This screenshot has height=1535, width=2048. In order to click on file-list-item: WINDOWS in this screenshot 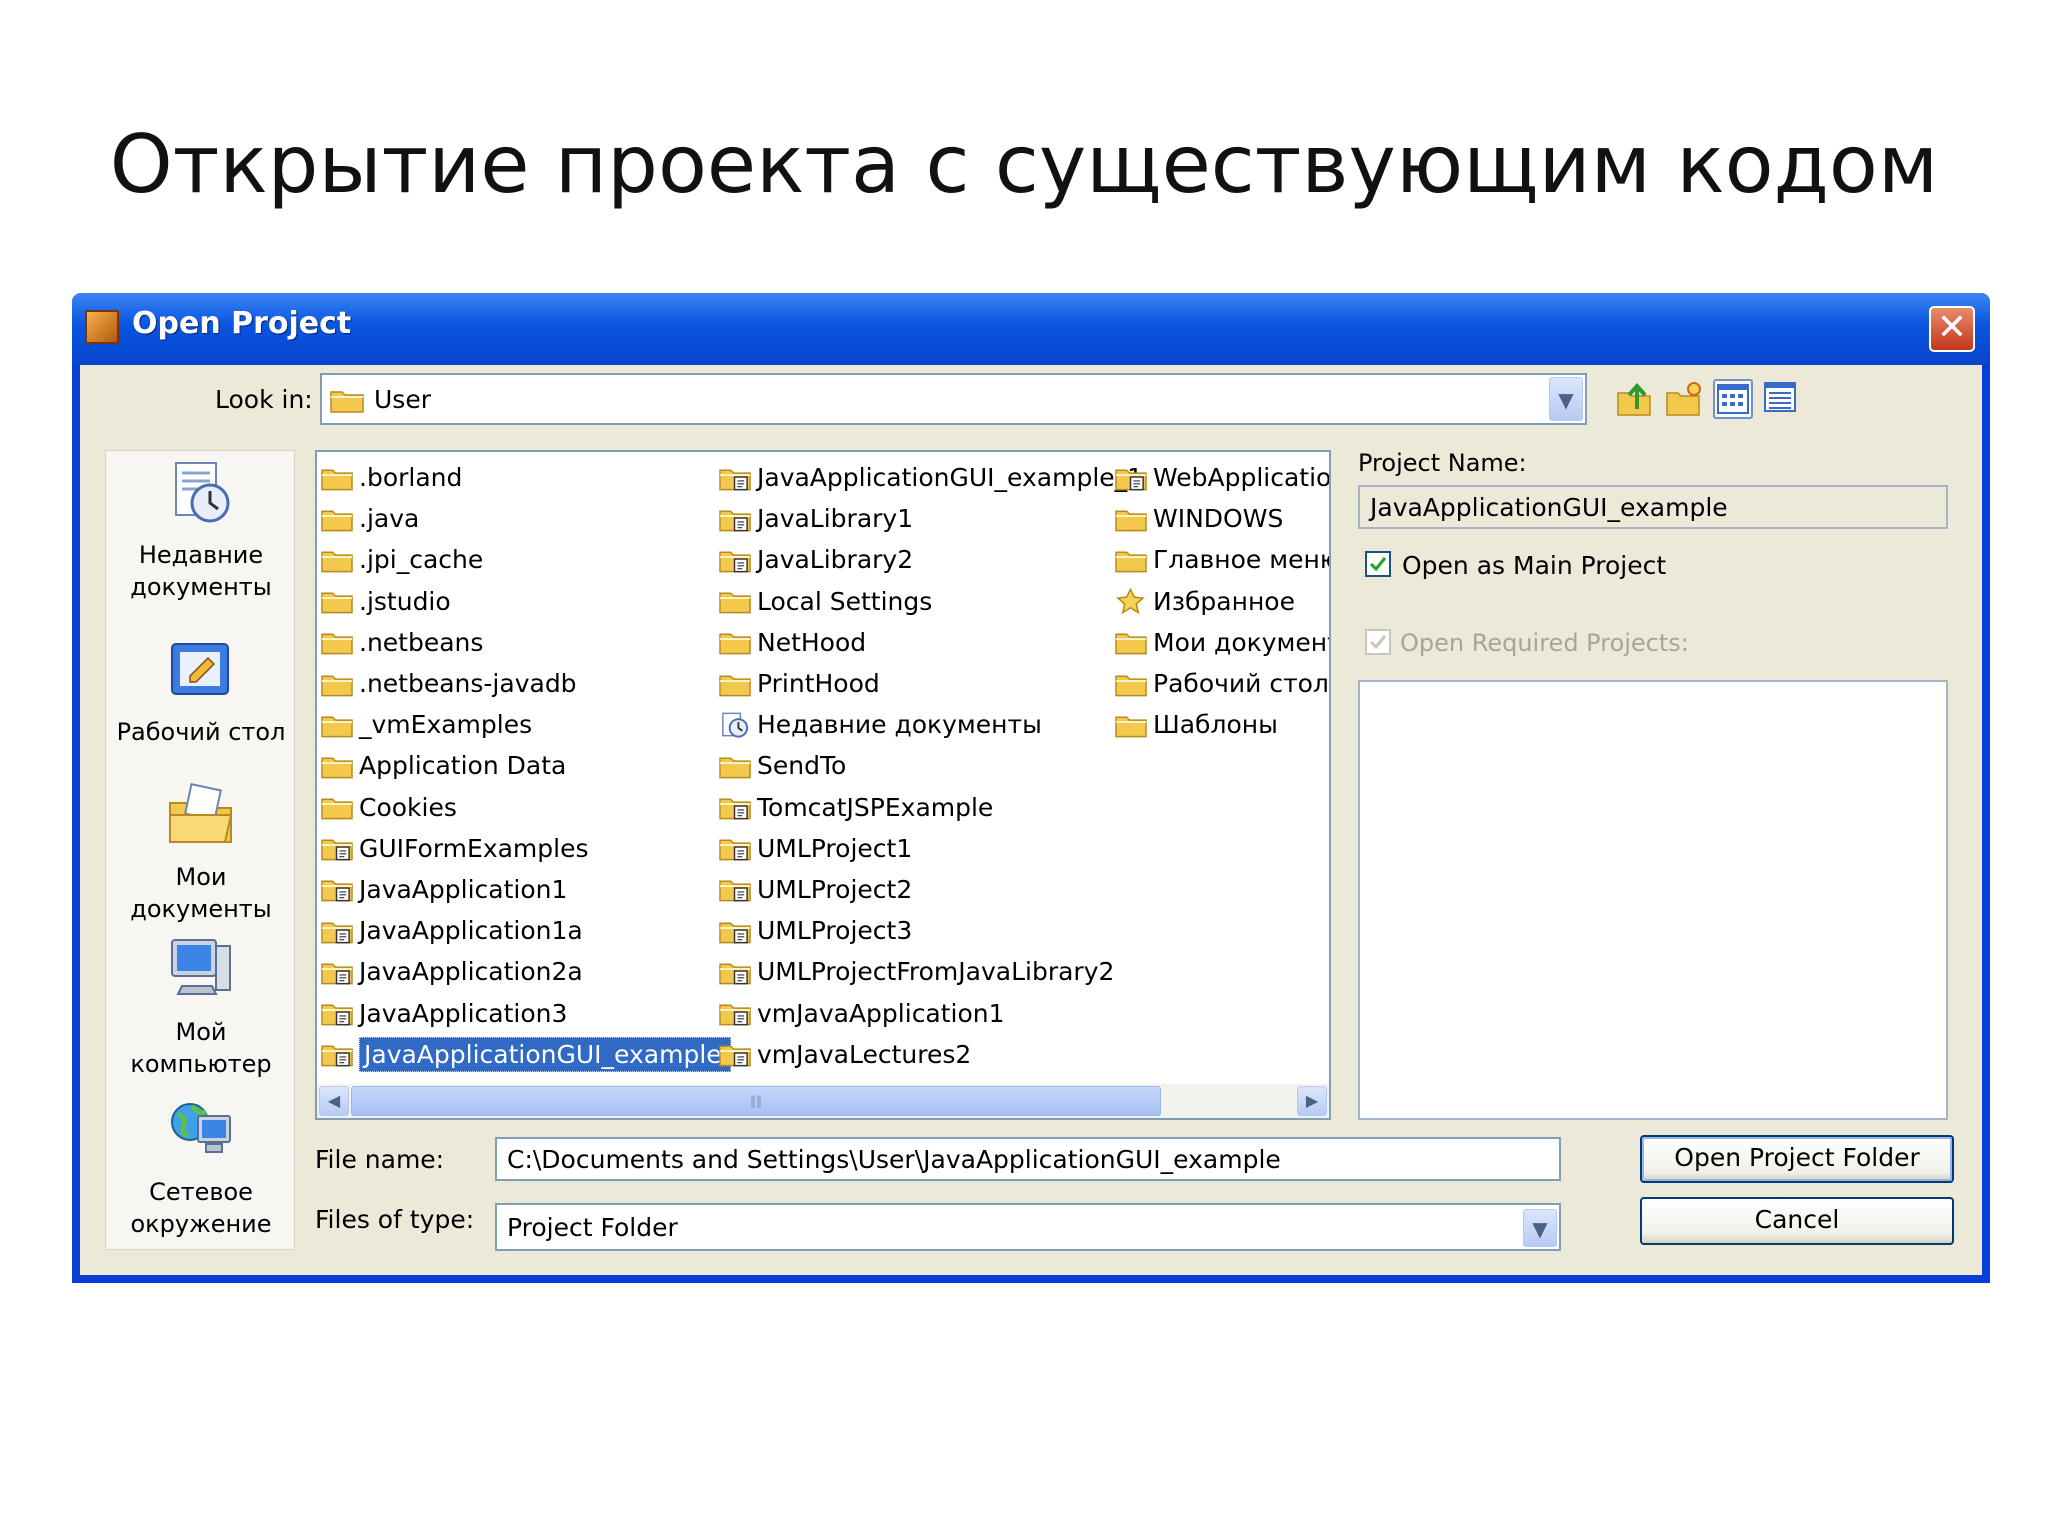, I will do `click(1220, 518)`.